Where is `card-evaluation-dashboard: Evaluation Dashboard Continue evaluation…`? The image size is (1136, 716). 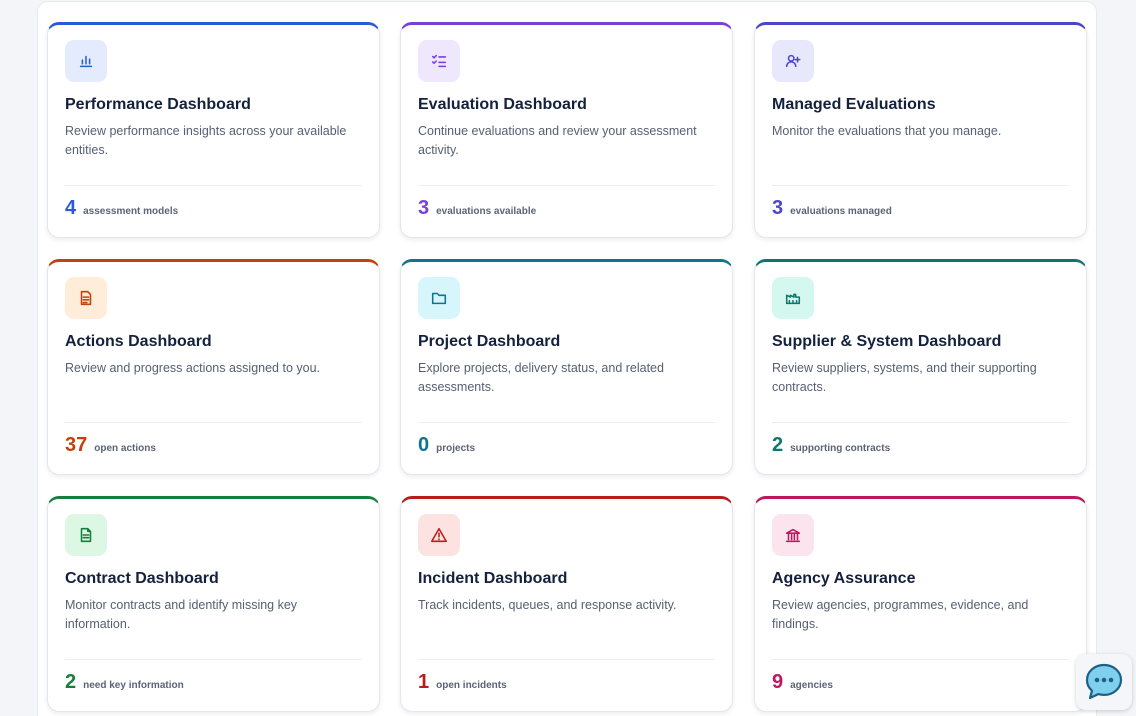
card-evaluation-dashboard: Evaluation Dashboard Continue evaluation… is located at coordinates (566, 130).